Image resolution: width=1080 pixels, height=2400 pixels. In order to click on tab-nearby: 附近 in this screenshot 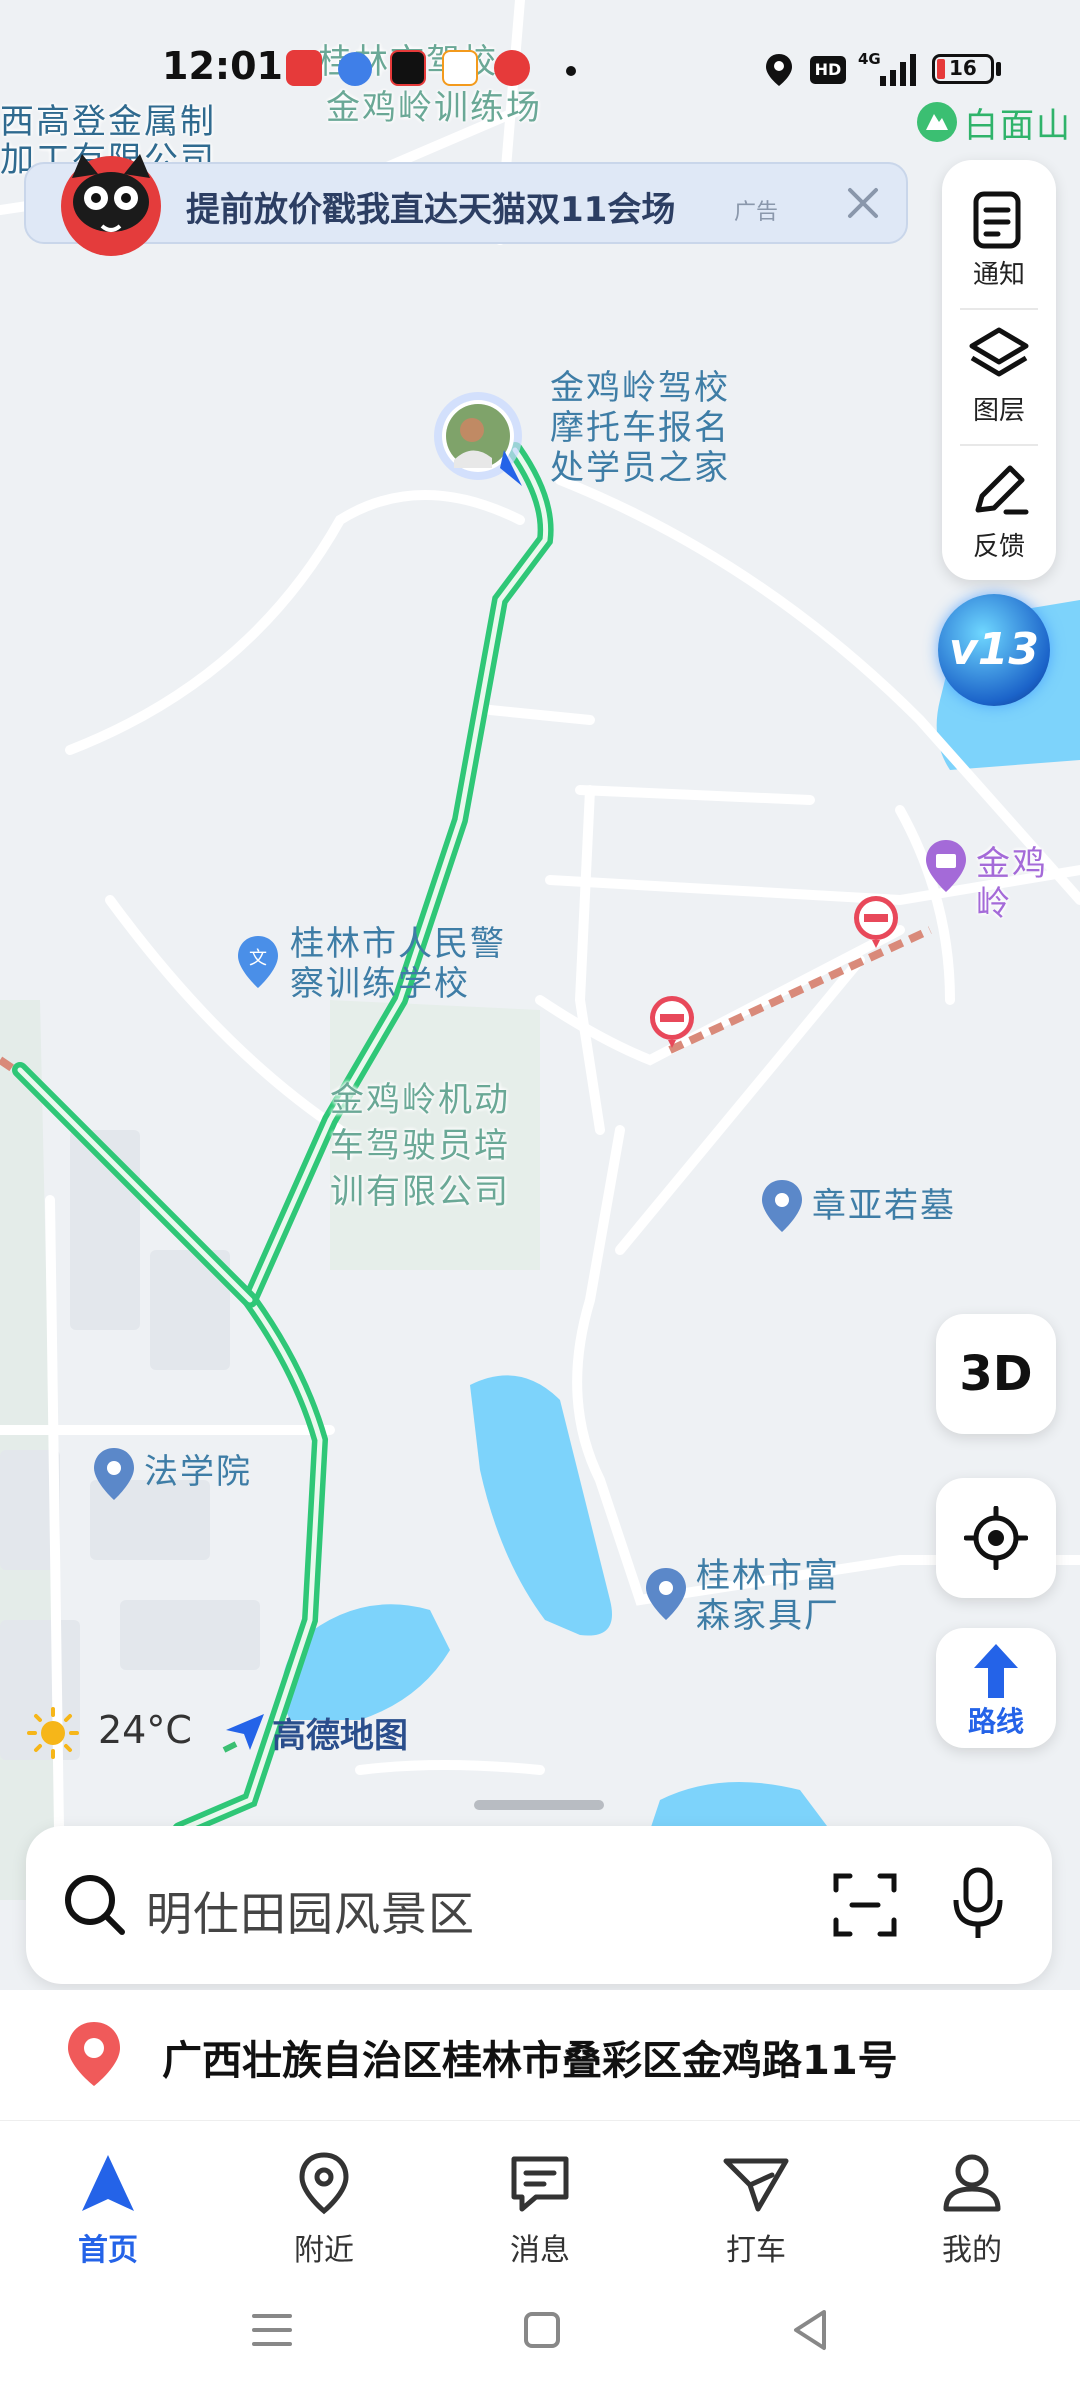, I will do `click(324, 2205)`.